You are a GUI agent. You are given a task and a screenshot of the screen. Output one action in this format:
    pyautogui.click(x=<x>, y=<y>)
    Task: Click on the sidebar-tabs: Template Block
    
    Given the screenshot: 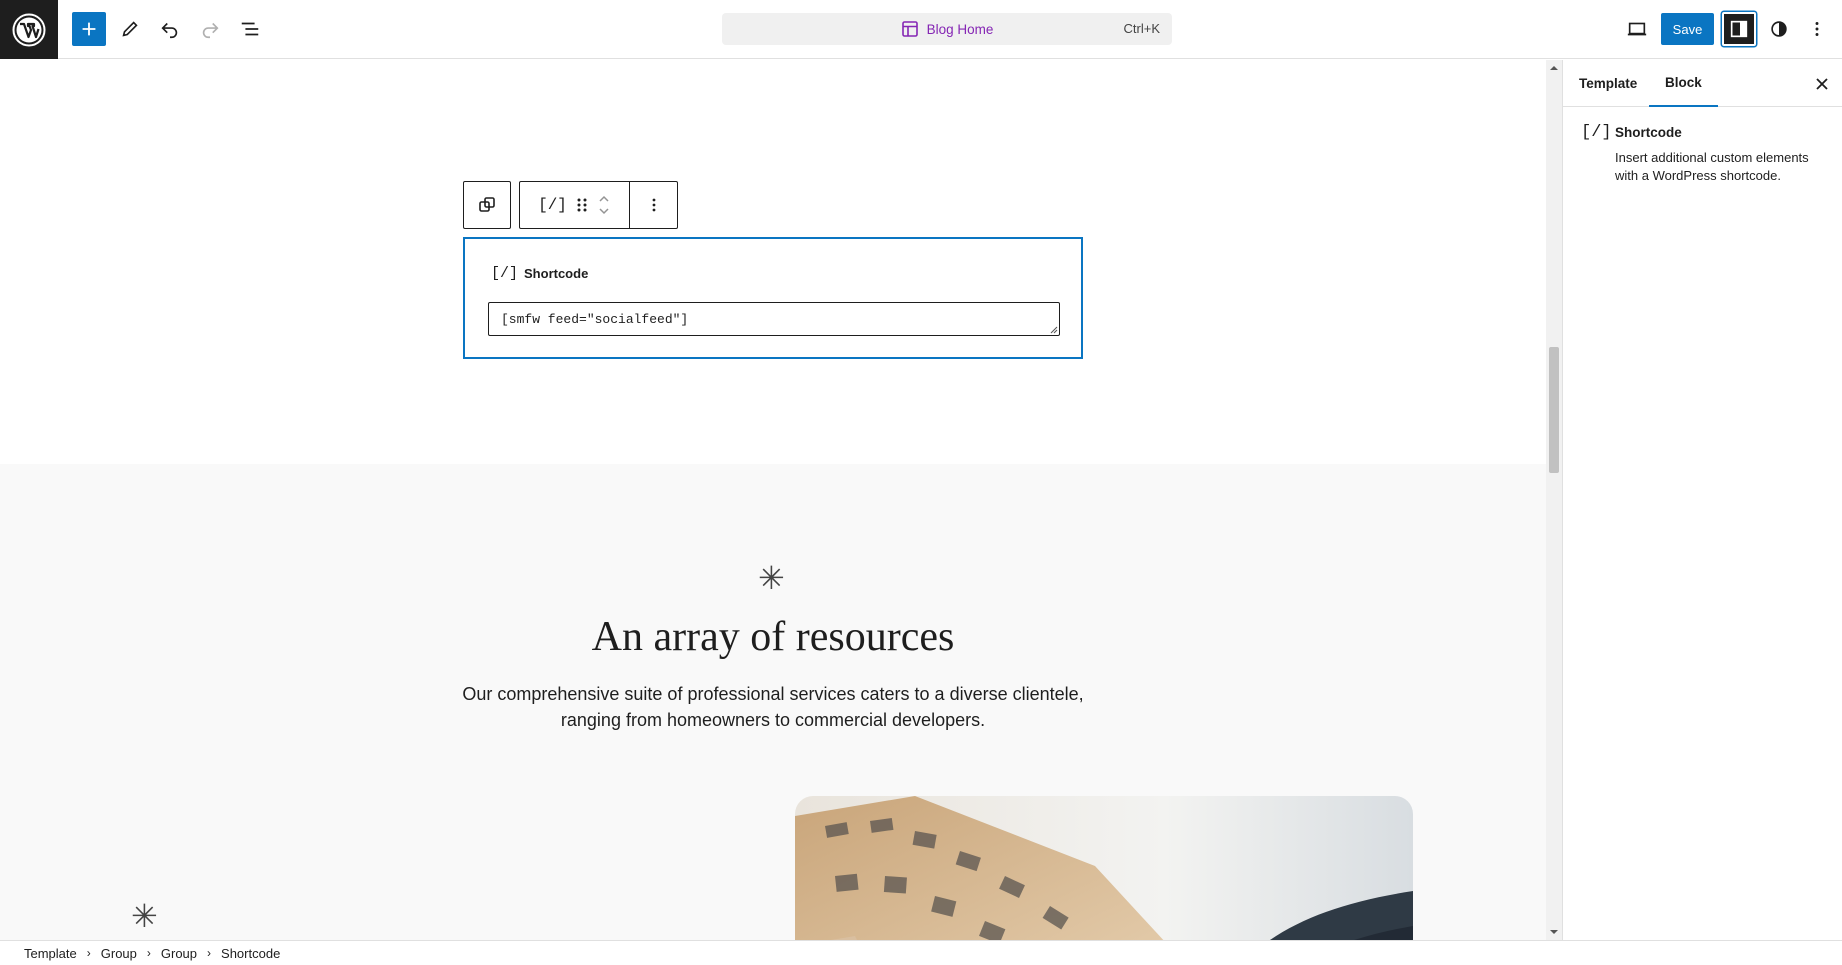 What is the action you would take?
    pyautogui.click(x=1702, y=83)
    